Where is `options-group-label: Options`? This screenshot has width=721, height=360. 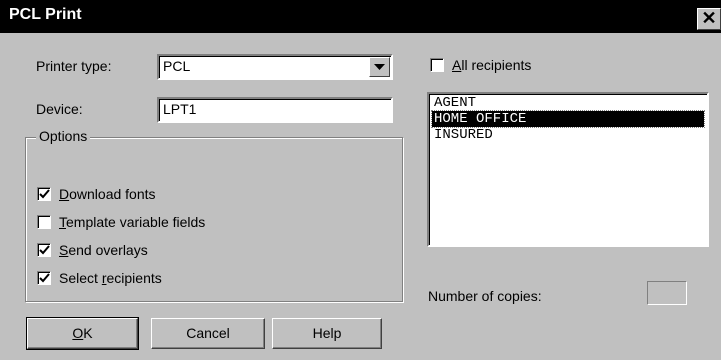 options-group-label: Options is located at coordinates (63, 136).